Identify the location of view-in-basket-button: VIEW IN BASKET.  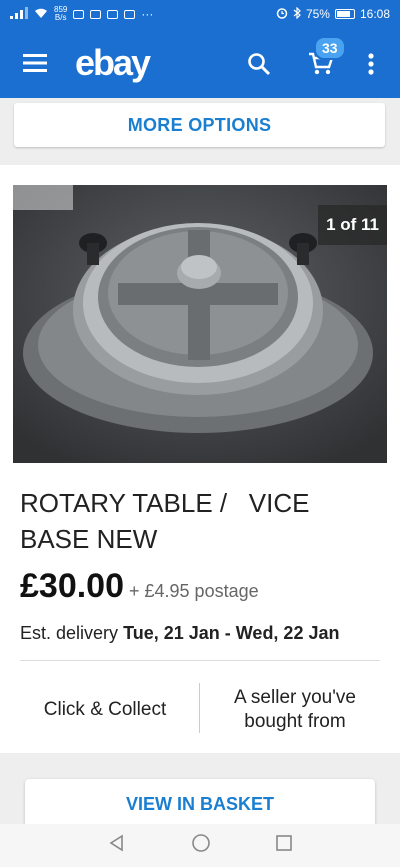
(200, 804).